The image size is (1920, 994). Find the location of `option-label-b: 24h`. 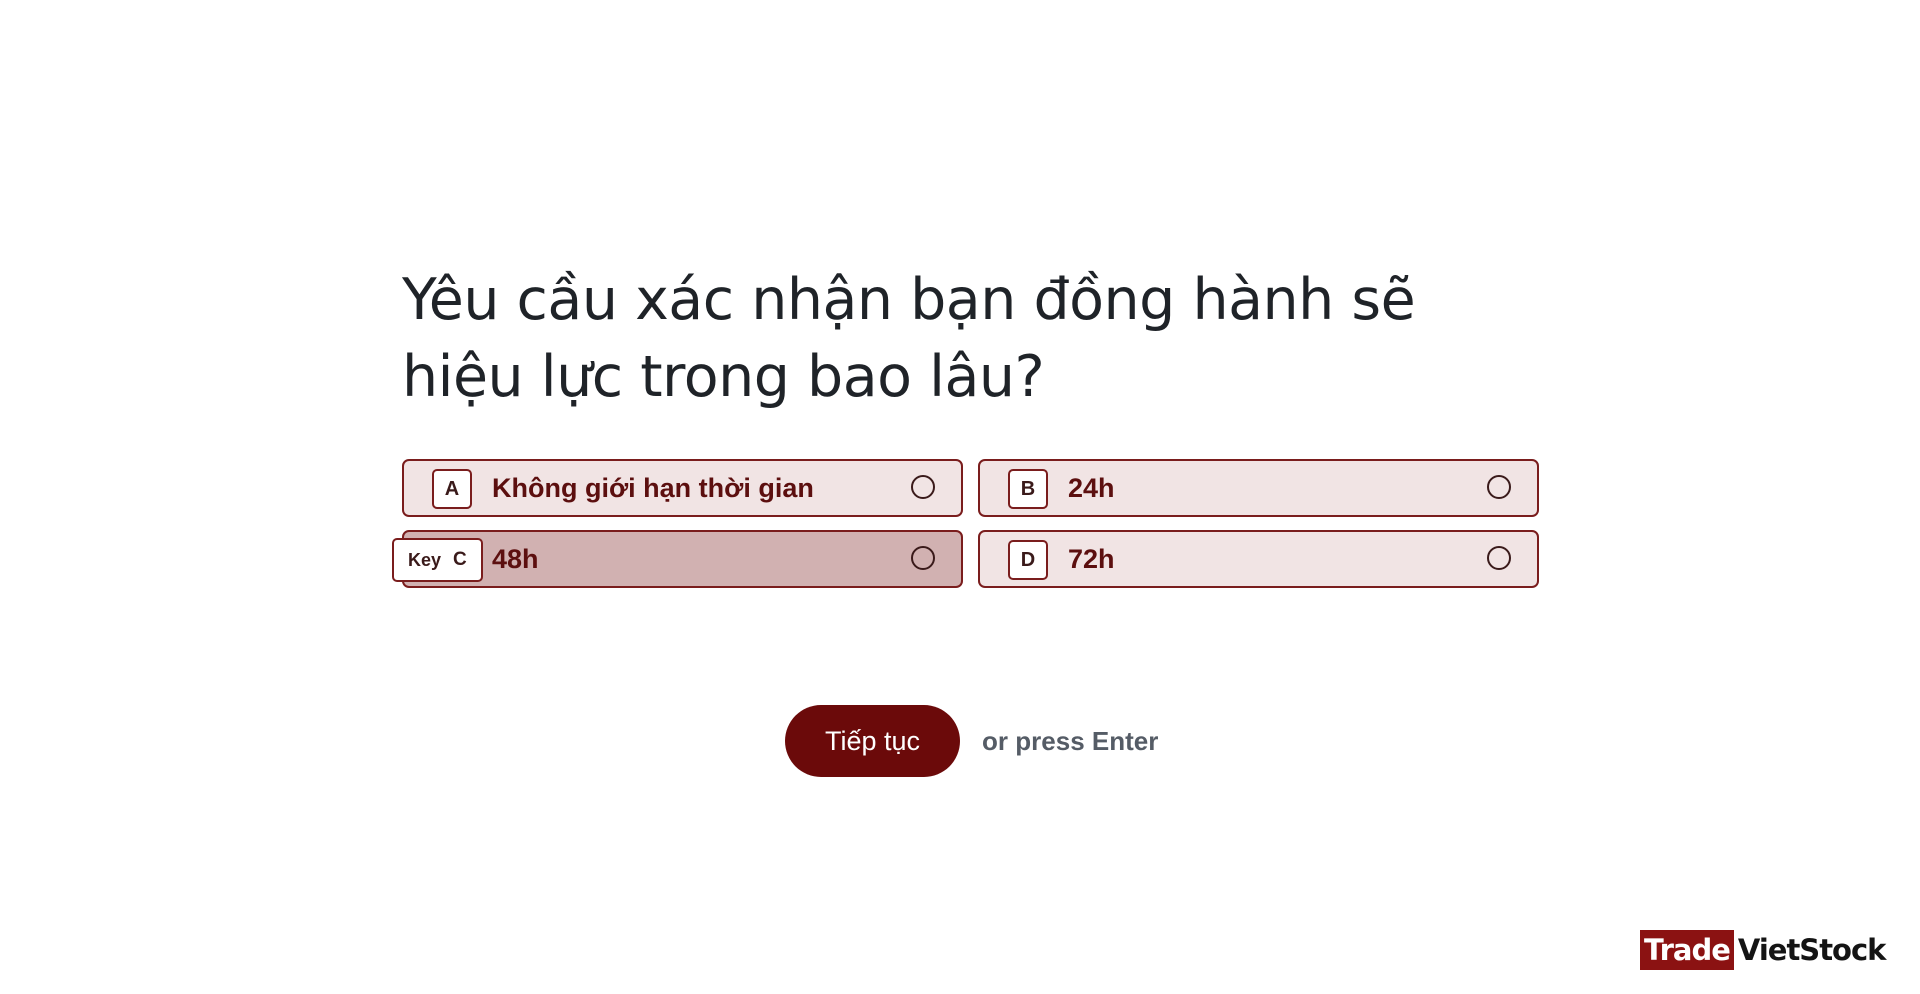

option-label-b: 24h is located at coordinates (1091, 487).